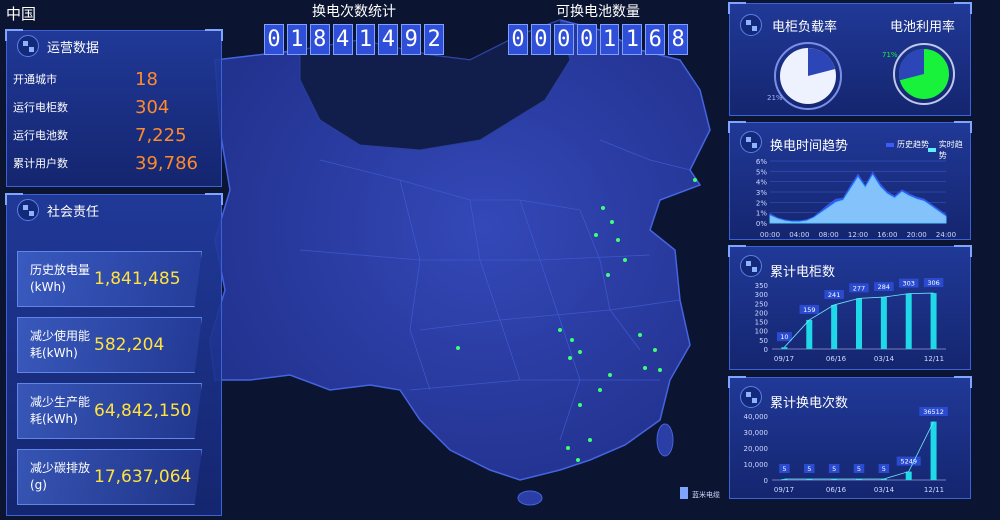 This screenshot has width=1000, height=520. Describe the element at coordinates (530, 498) in the screenshot. I see `map-hainan` at that location.